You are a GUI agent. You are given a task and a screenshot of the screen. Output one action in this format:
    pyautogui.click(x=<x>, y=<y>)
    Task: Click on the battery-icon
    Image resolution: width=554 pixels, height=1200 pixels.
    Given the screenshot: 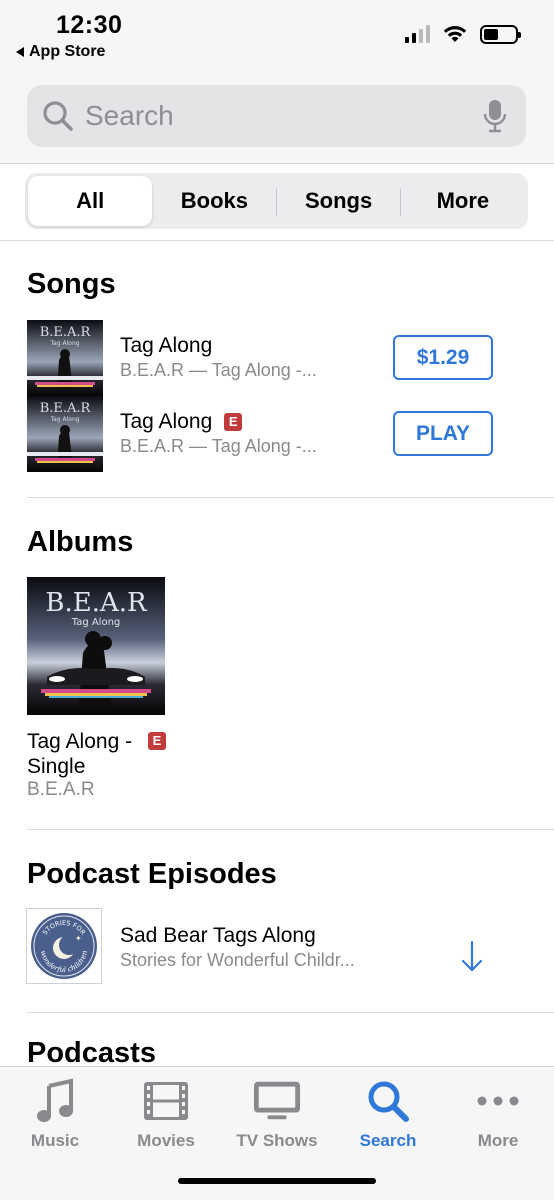 What is the action you would take?
    pyautogui.click(x=500, y=34)
    